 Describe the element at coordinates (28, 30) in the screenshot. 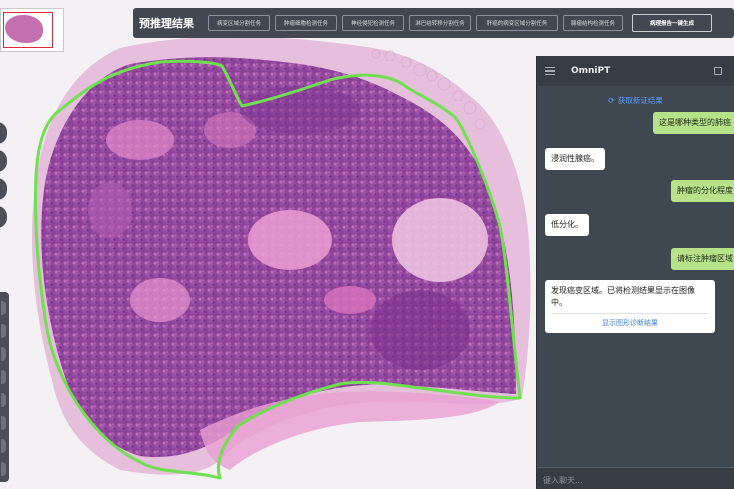

I see `thumbnail-viewport-box` at that location.